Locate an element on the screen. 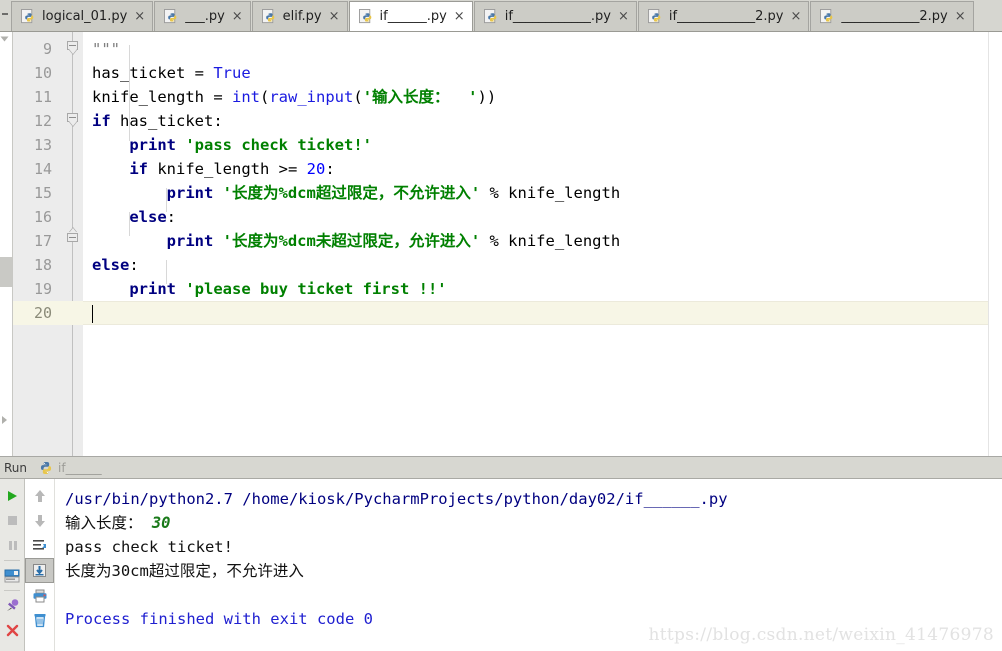 The image size is (1002, 651). line-number: 10 is located at coordinates (37, 73).